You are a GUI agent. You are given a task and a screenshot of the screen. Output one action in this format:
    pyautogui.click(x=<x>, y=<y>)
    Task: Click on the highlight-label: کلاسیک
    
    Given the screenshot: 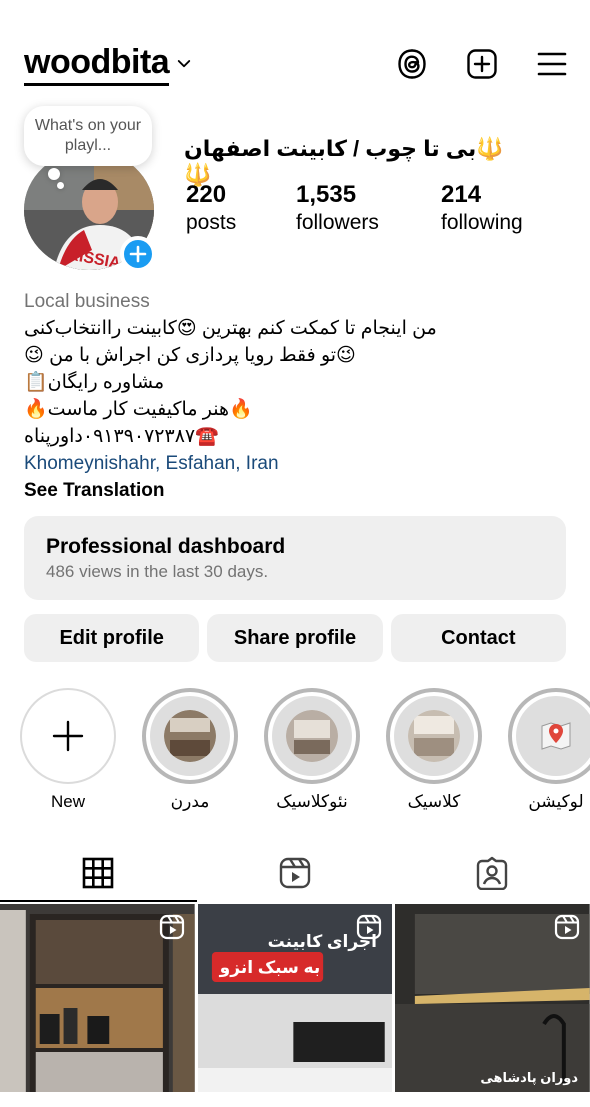 What is the action you would take?
    pyautogui.click(x=434, y=801)
    